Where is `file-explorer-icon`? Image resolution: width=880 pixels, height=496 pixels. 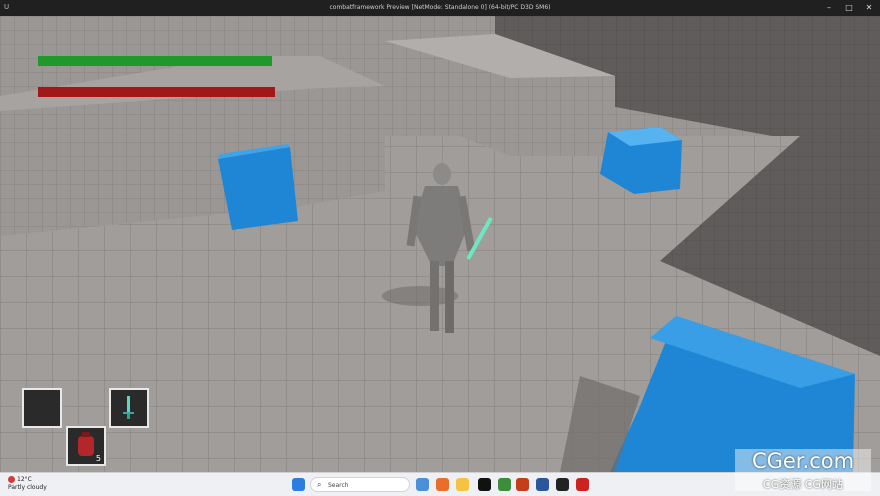 file-explorer-icon is located at coordinates (462, 484).